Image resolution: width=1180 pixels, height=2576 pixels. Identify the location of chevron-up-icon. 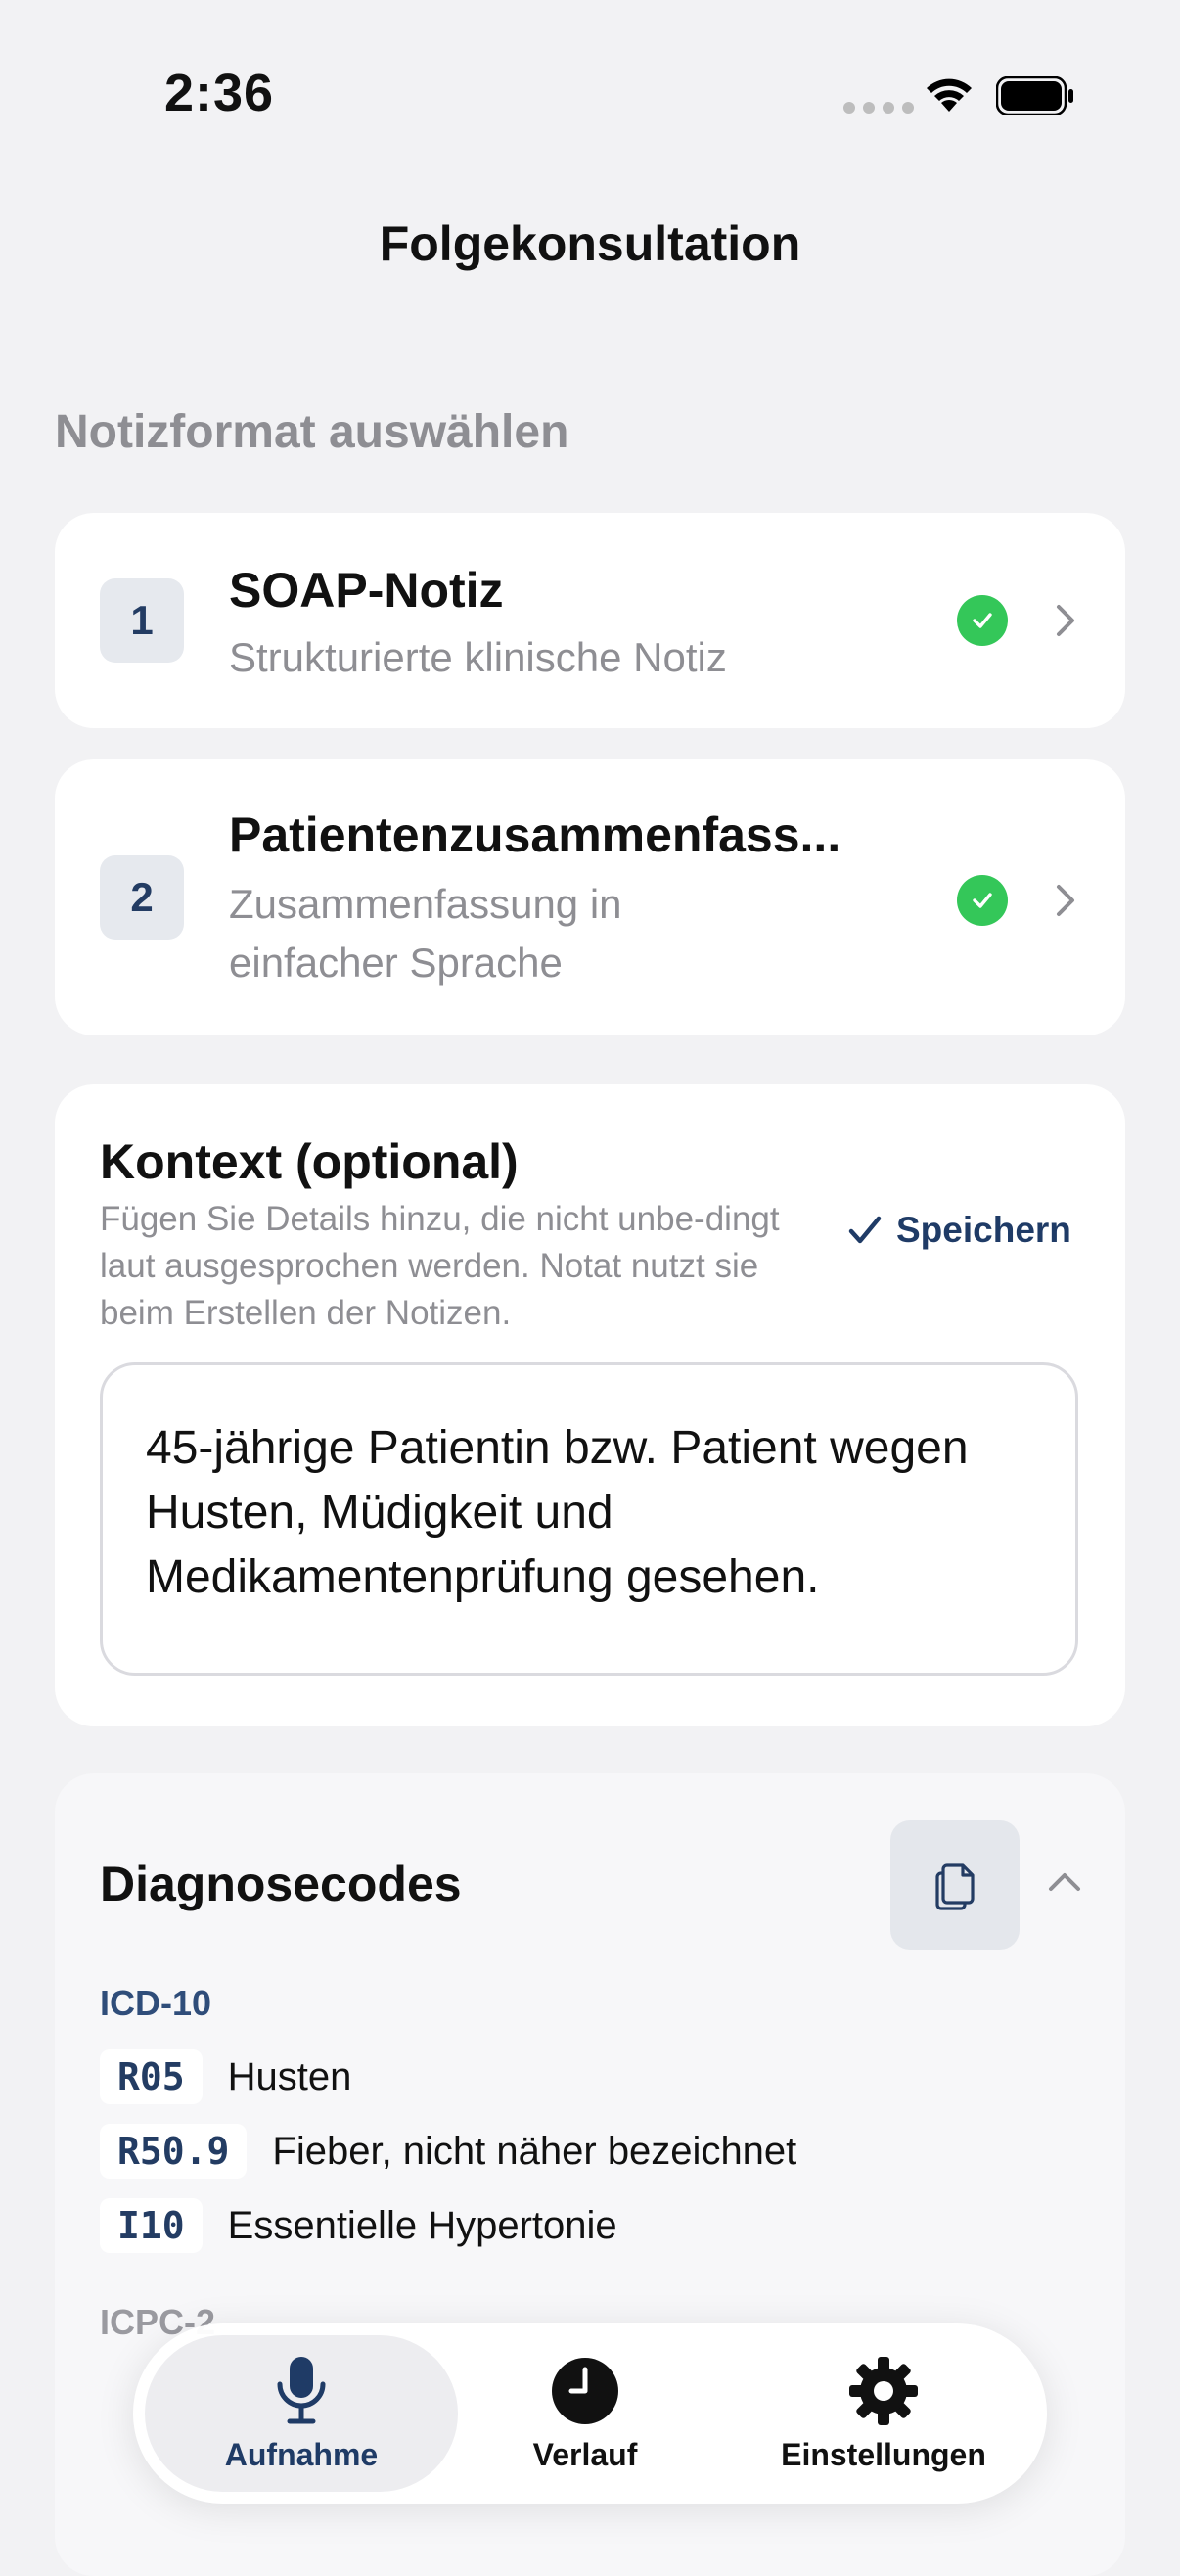
(1064, 1882).